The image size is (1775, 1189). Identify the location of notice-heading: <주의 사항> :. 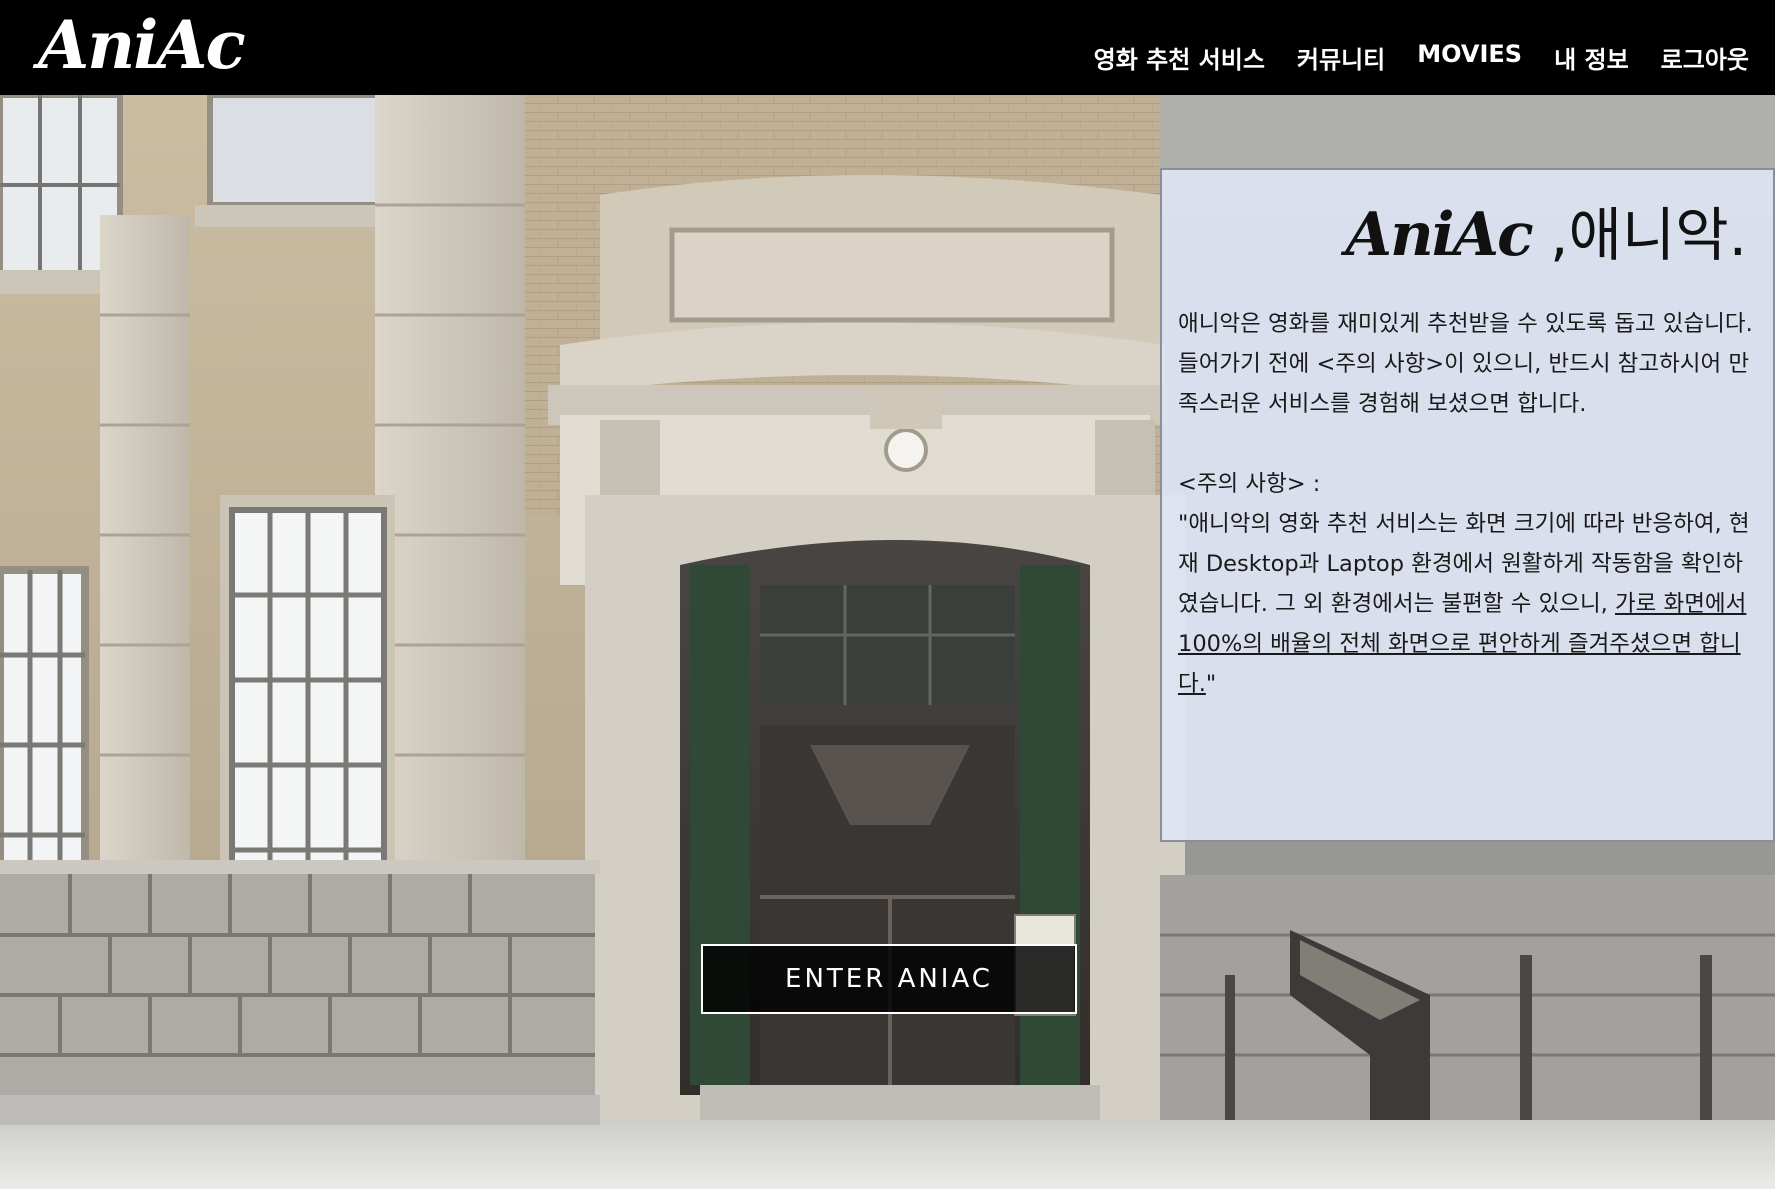
(1249, 484).